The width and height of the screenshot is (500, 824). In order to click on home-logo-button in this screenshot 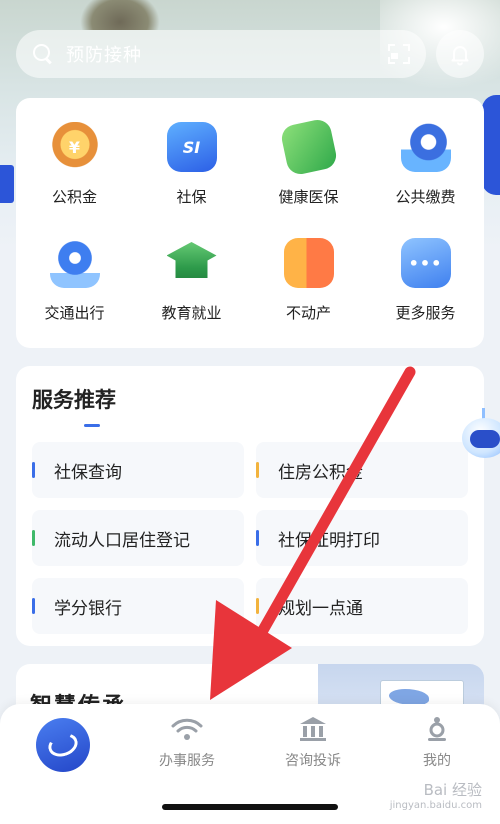, I will do `click(63, 745)`.